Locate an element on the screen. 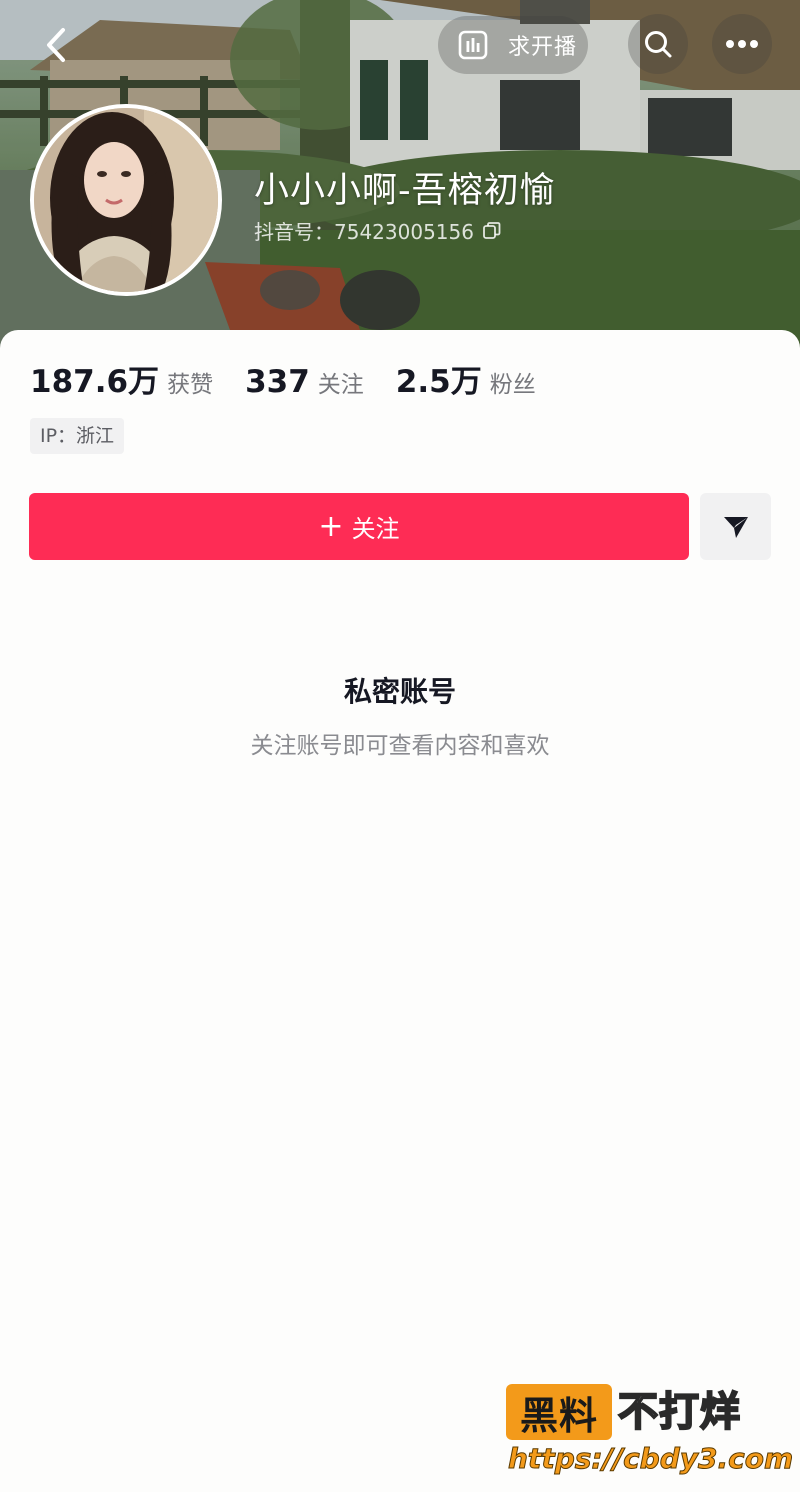 The width and height of the screenshot is (800, 1492). watermark: 黑料 不打烊 https://cbdy3.com is located at coordinates (650, 1432).